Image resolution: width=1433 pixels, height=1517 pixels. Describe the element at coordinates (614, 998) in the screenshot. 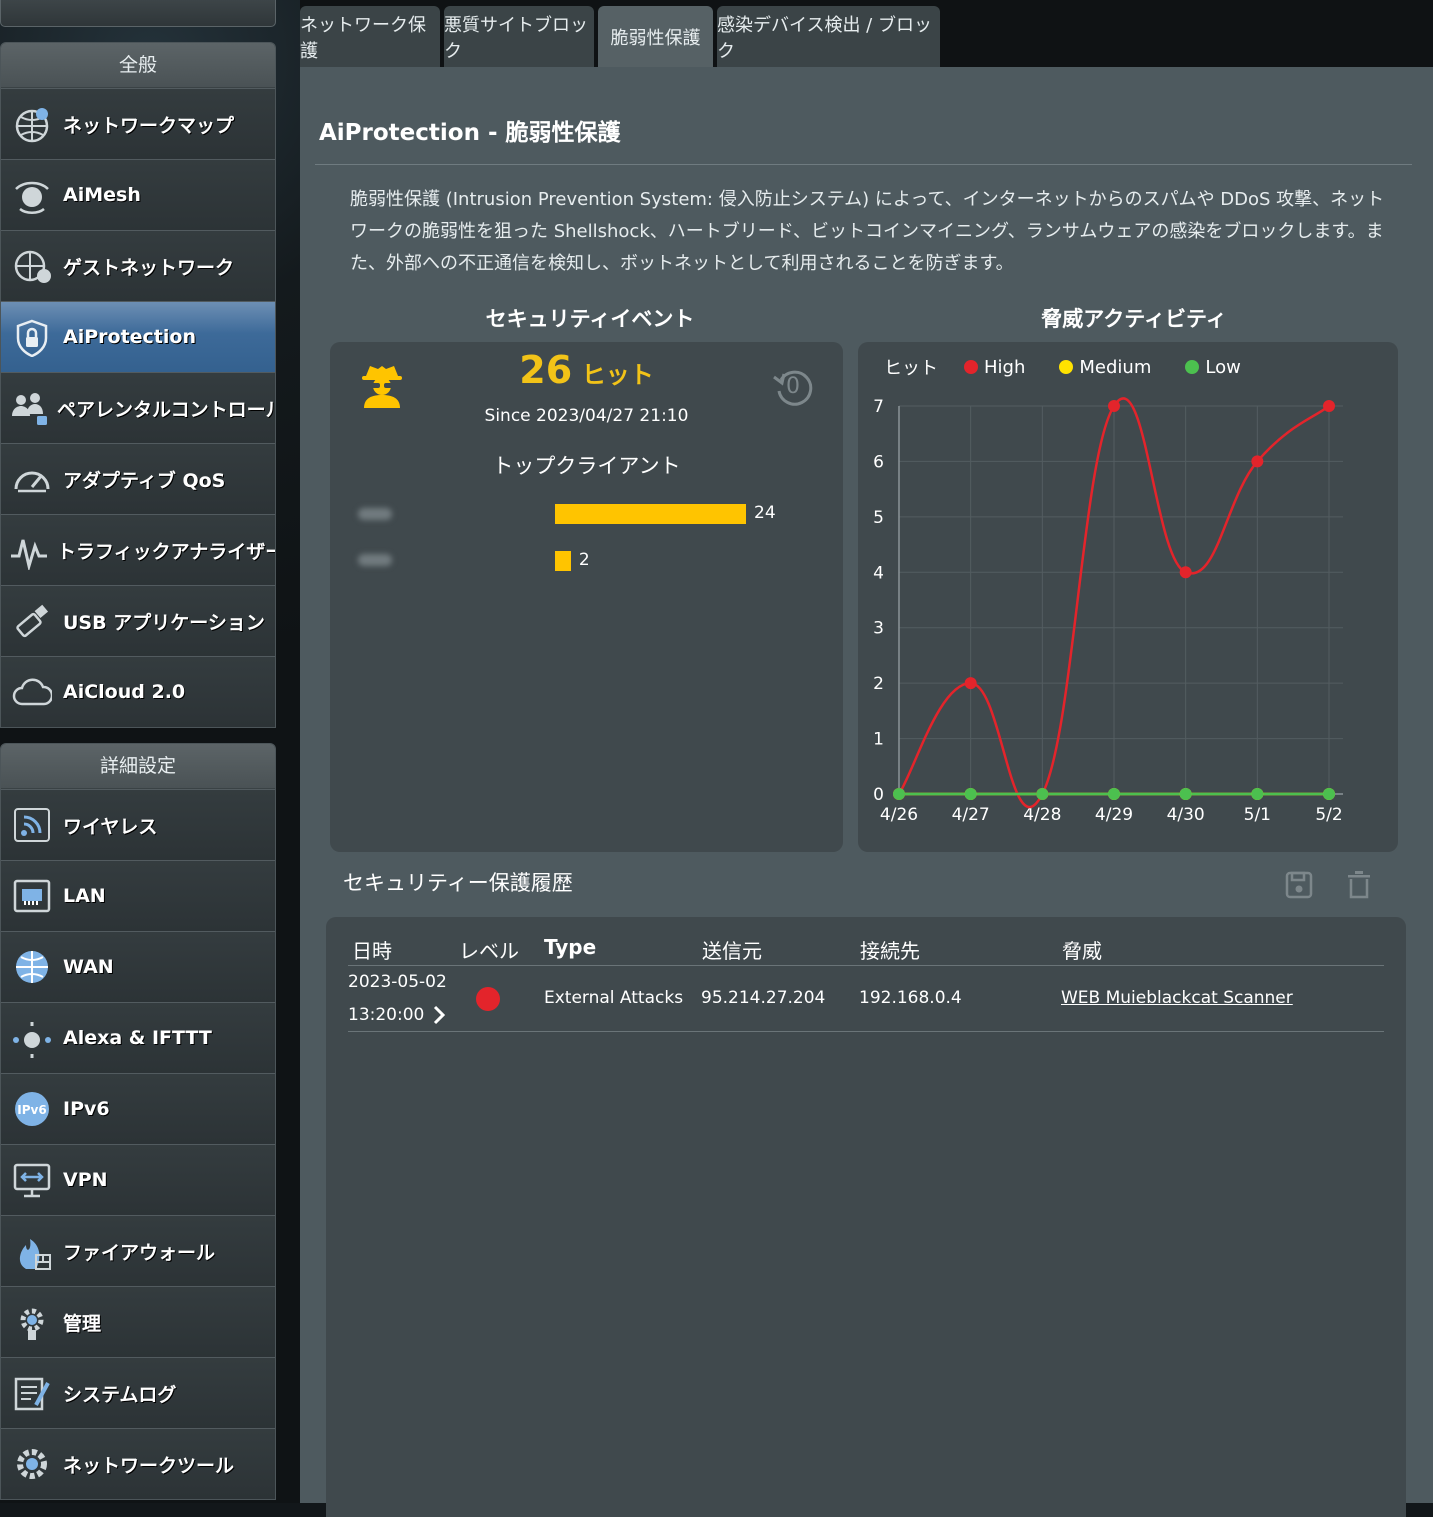

I see `row-type: External Attacks` at that location.